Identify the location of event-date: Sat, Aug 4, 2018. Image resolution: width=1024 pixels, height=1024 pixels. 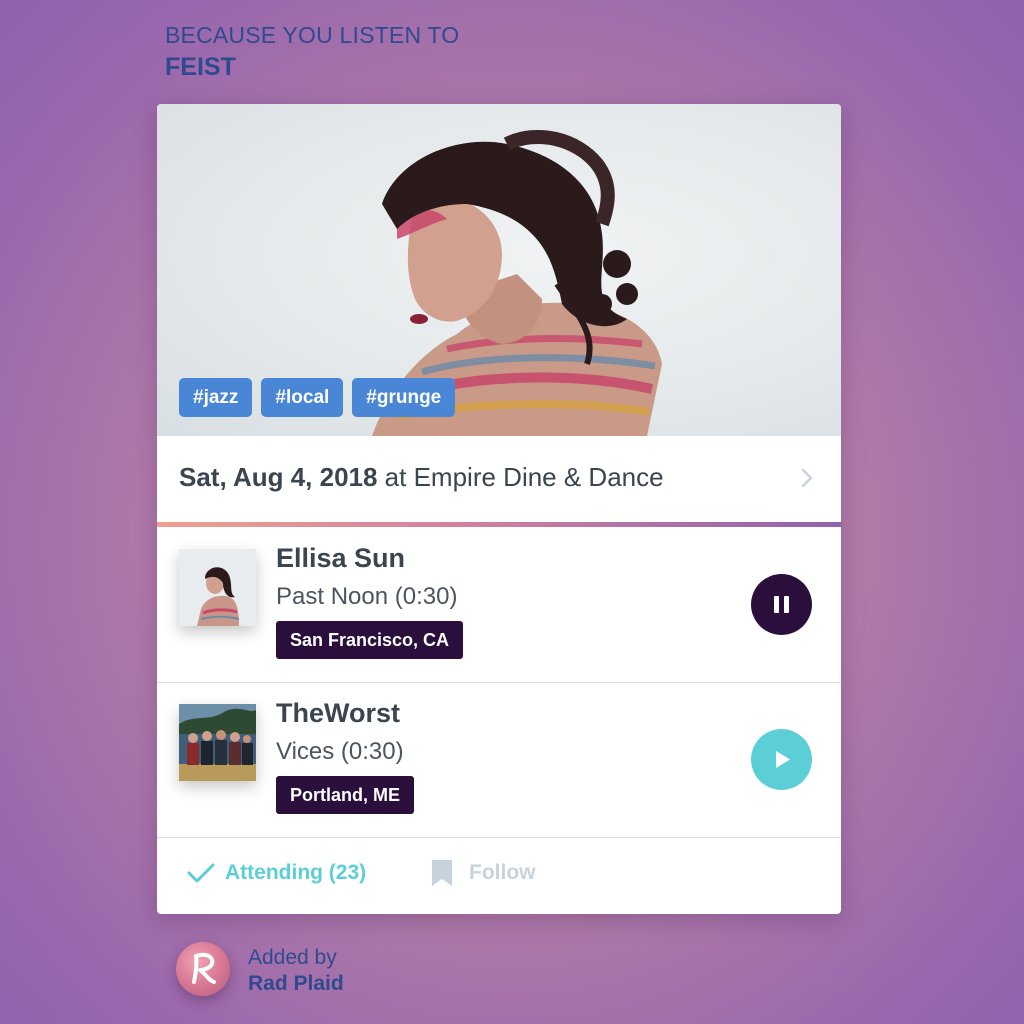
(278, 477).